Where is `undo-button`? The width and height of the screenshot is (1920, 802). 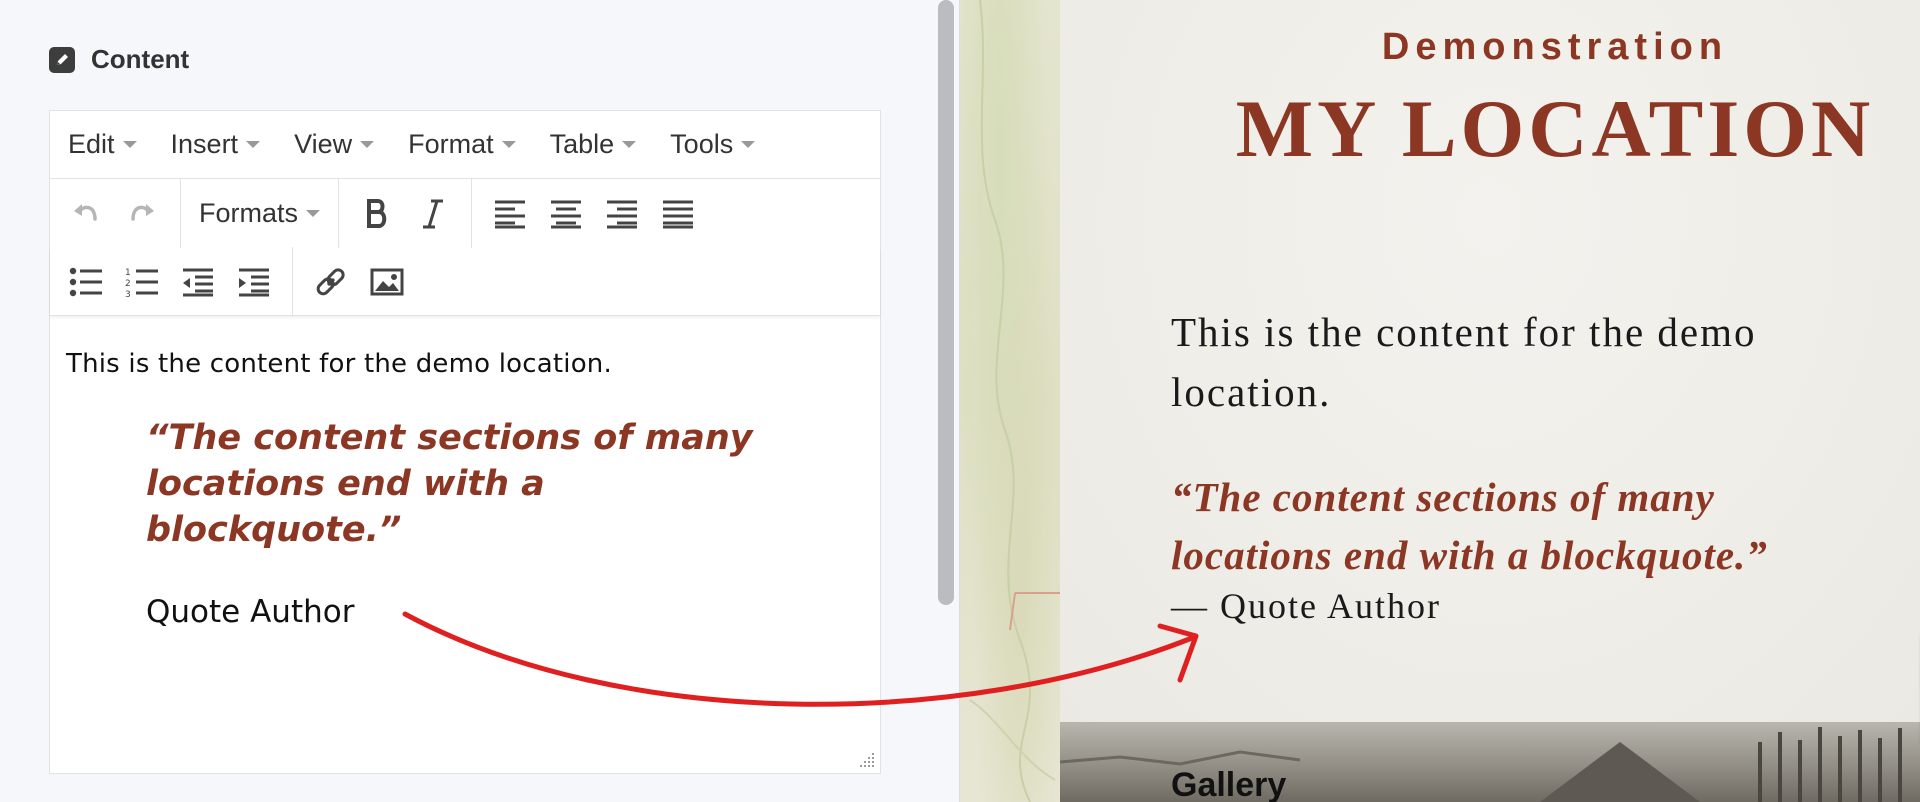
undo-button is located at coordinates (86, 214).